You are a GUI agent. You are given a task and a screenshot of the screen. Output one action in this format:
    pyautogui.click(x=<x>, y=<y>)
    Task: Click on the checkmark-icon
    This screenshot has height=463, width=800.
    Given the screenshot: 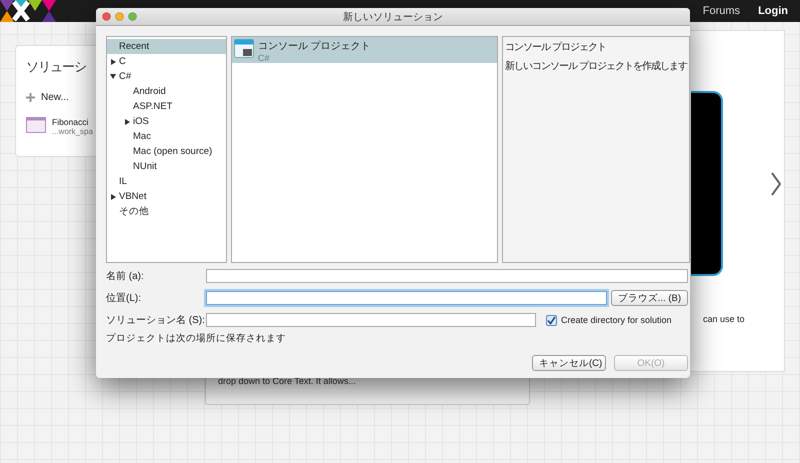 What is the action you would take?
    pyautogui.click(x=551, y=320)
    